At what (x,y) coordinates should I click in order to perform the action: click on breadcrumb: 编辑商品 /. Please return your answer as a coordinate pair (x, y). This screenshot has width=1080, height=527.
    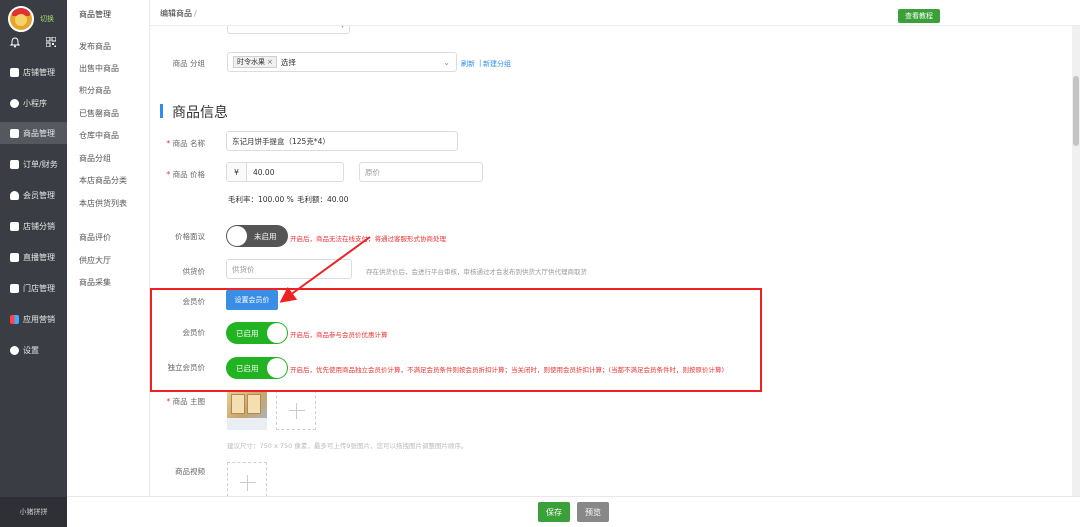
    Looking at the image, I should click on (178, 13).